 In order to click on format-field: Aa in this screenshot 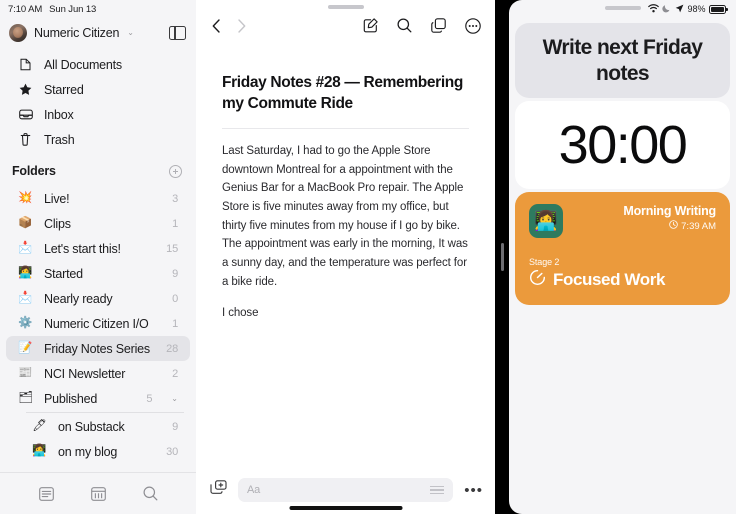, I will do `click(346, 490)`.